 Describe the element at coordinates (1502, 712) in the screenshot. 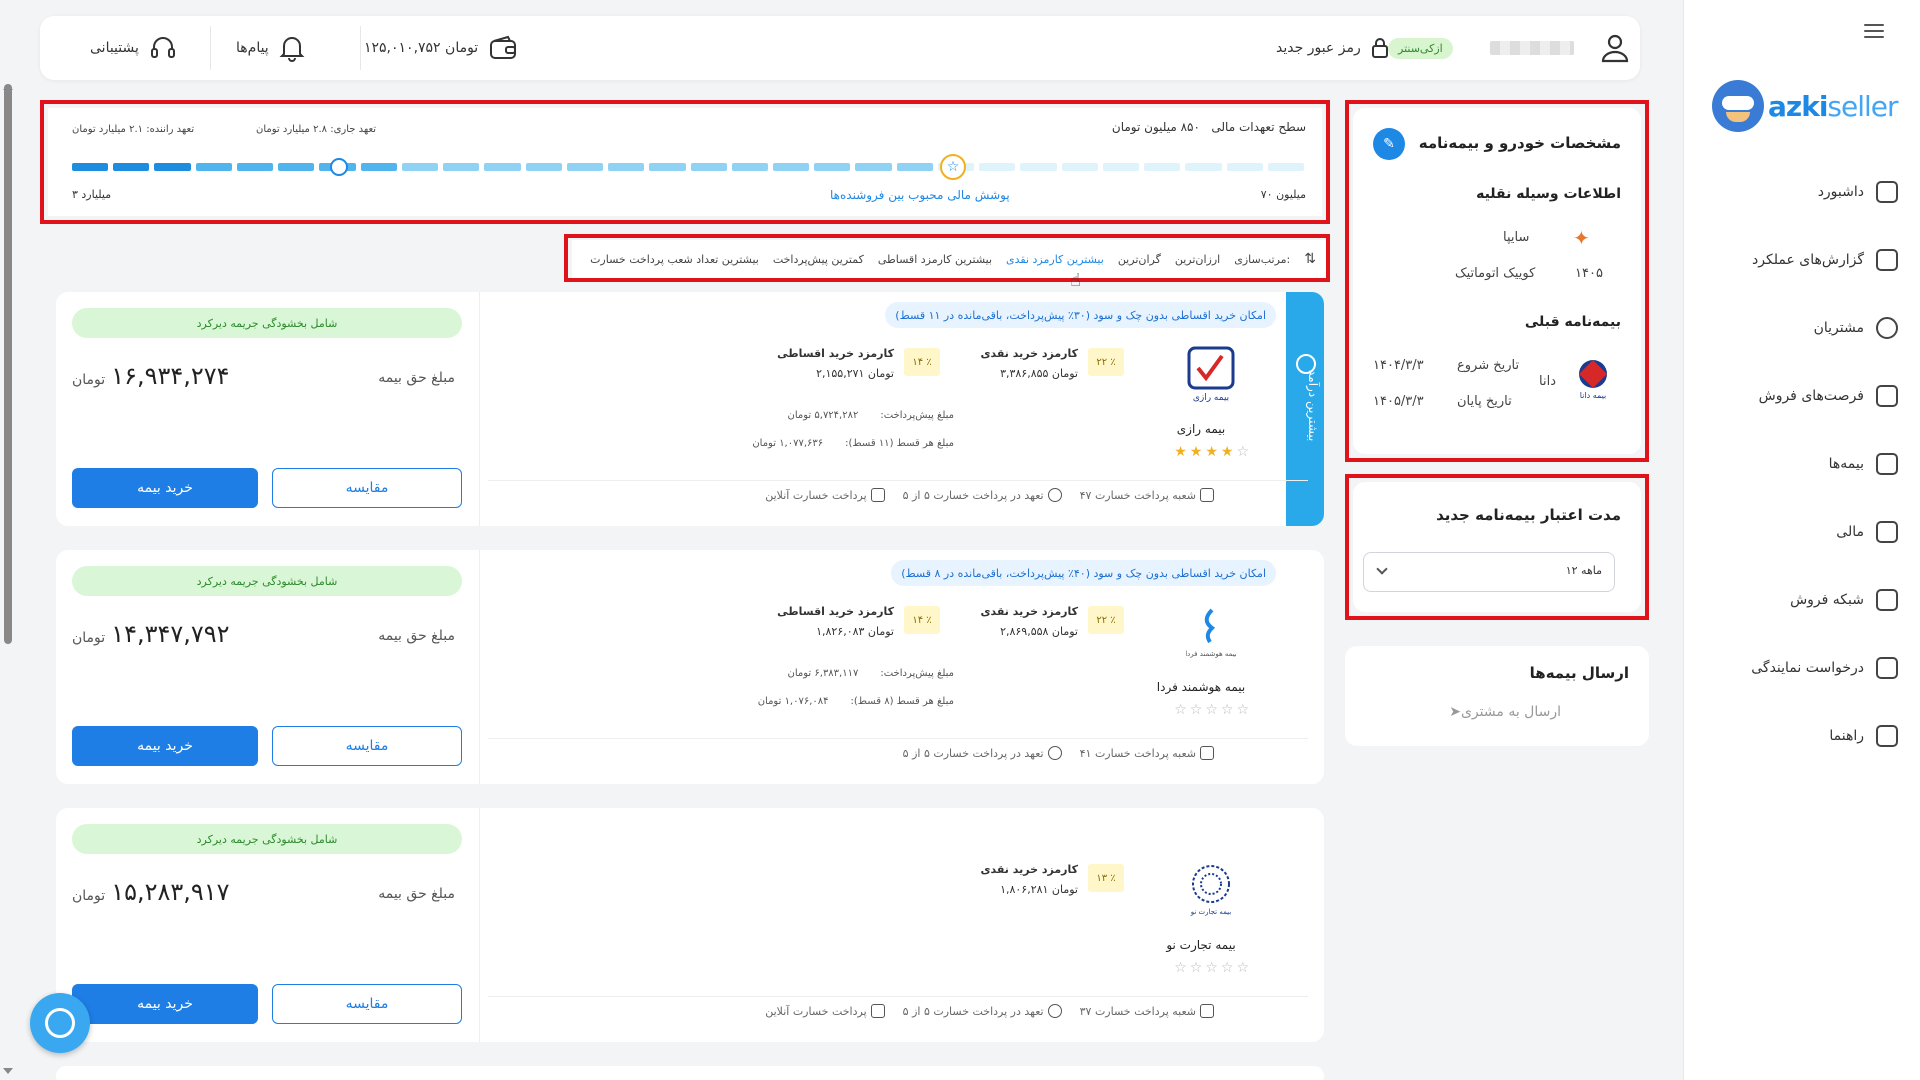

I see `send-to-customer-button: ➤ارسال به مشتری` at that location.